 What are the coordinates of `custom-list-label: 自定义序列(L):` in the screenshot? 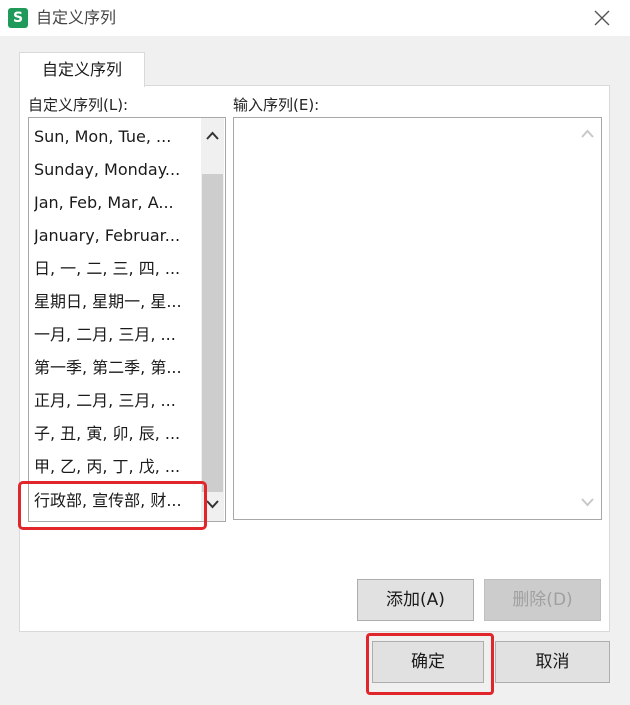 It's located at (78, 105).